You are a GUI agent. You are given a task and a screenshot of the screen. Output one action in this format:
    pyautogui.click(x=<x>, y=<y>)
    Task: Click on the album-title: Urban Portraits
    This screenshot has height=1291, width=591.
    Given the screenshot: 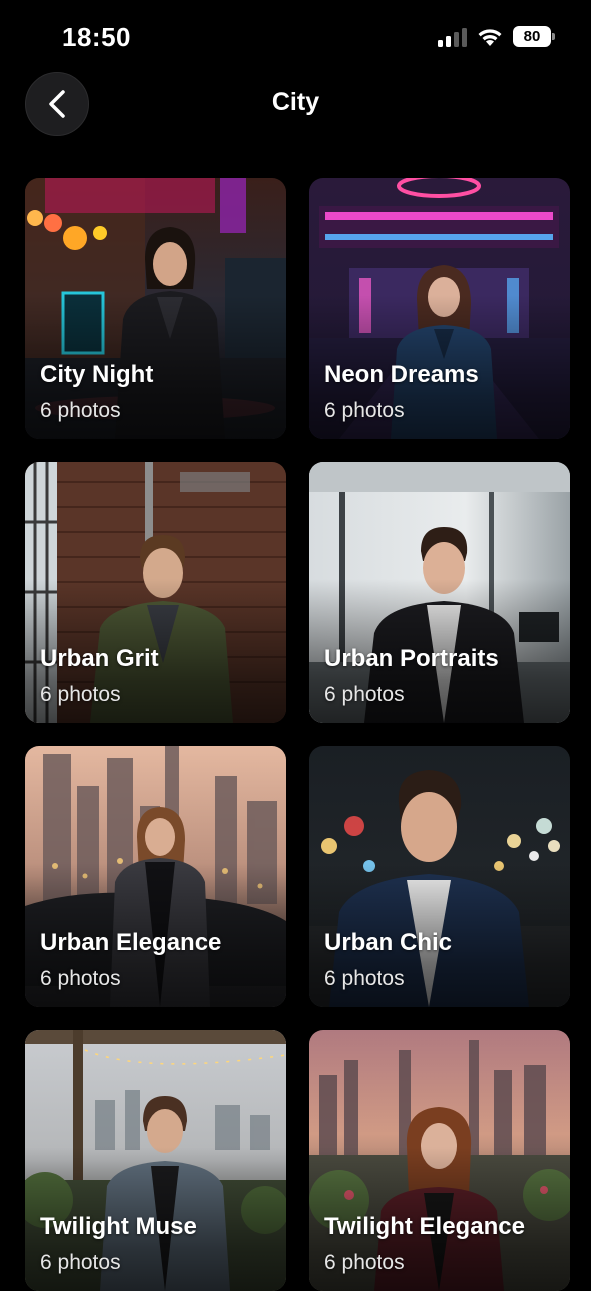 What is the action you would take?
    pyautogui.click(x=411, y=658)
    